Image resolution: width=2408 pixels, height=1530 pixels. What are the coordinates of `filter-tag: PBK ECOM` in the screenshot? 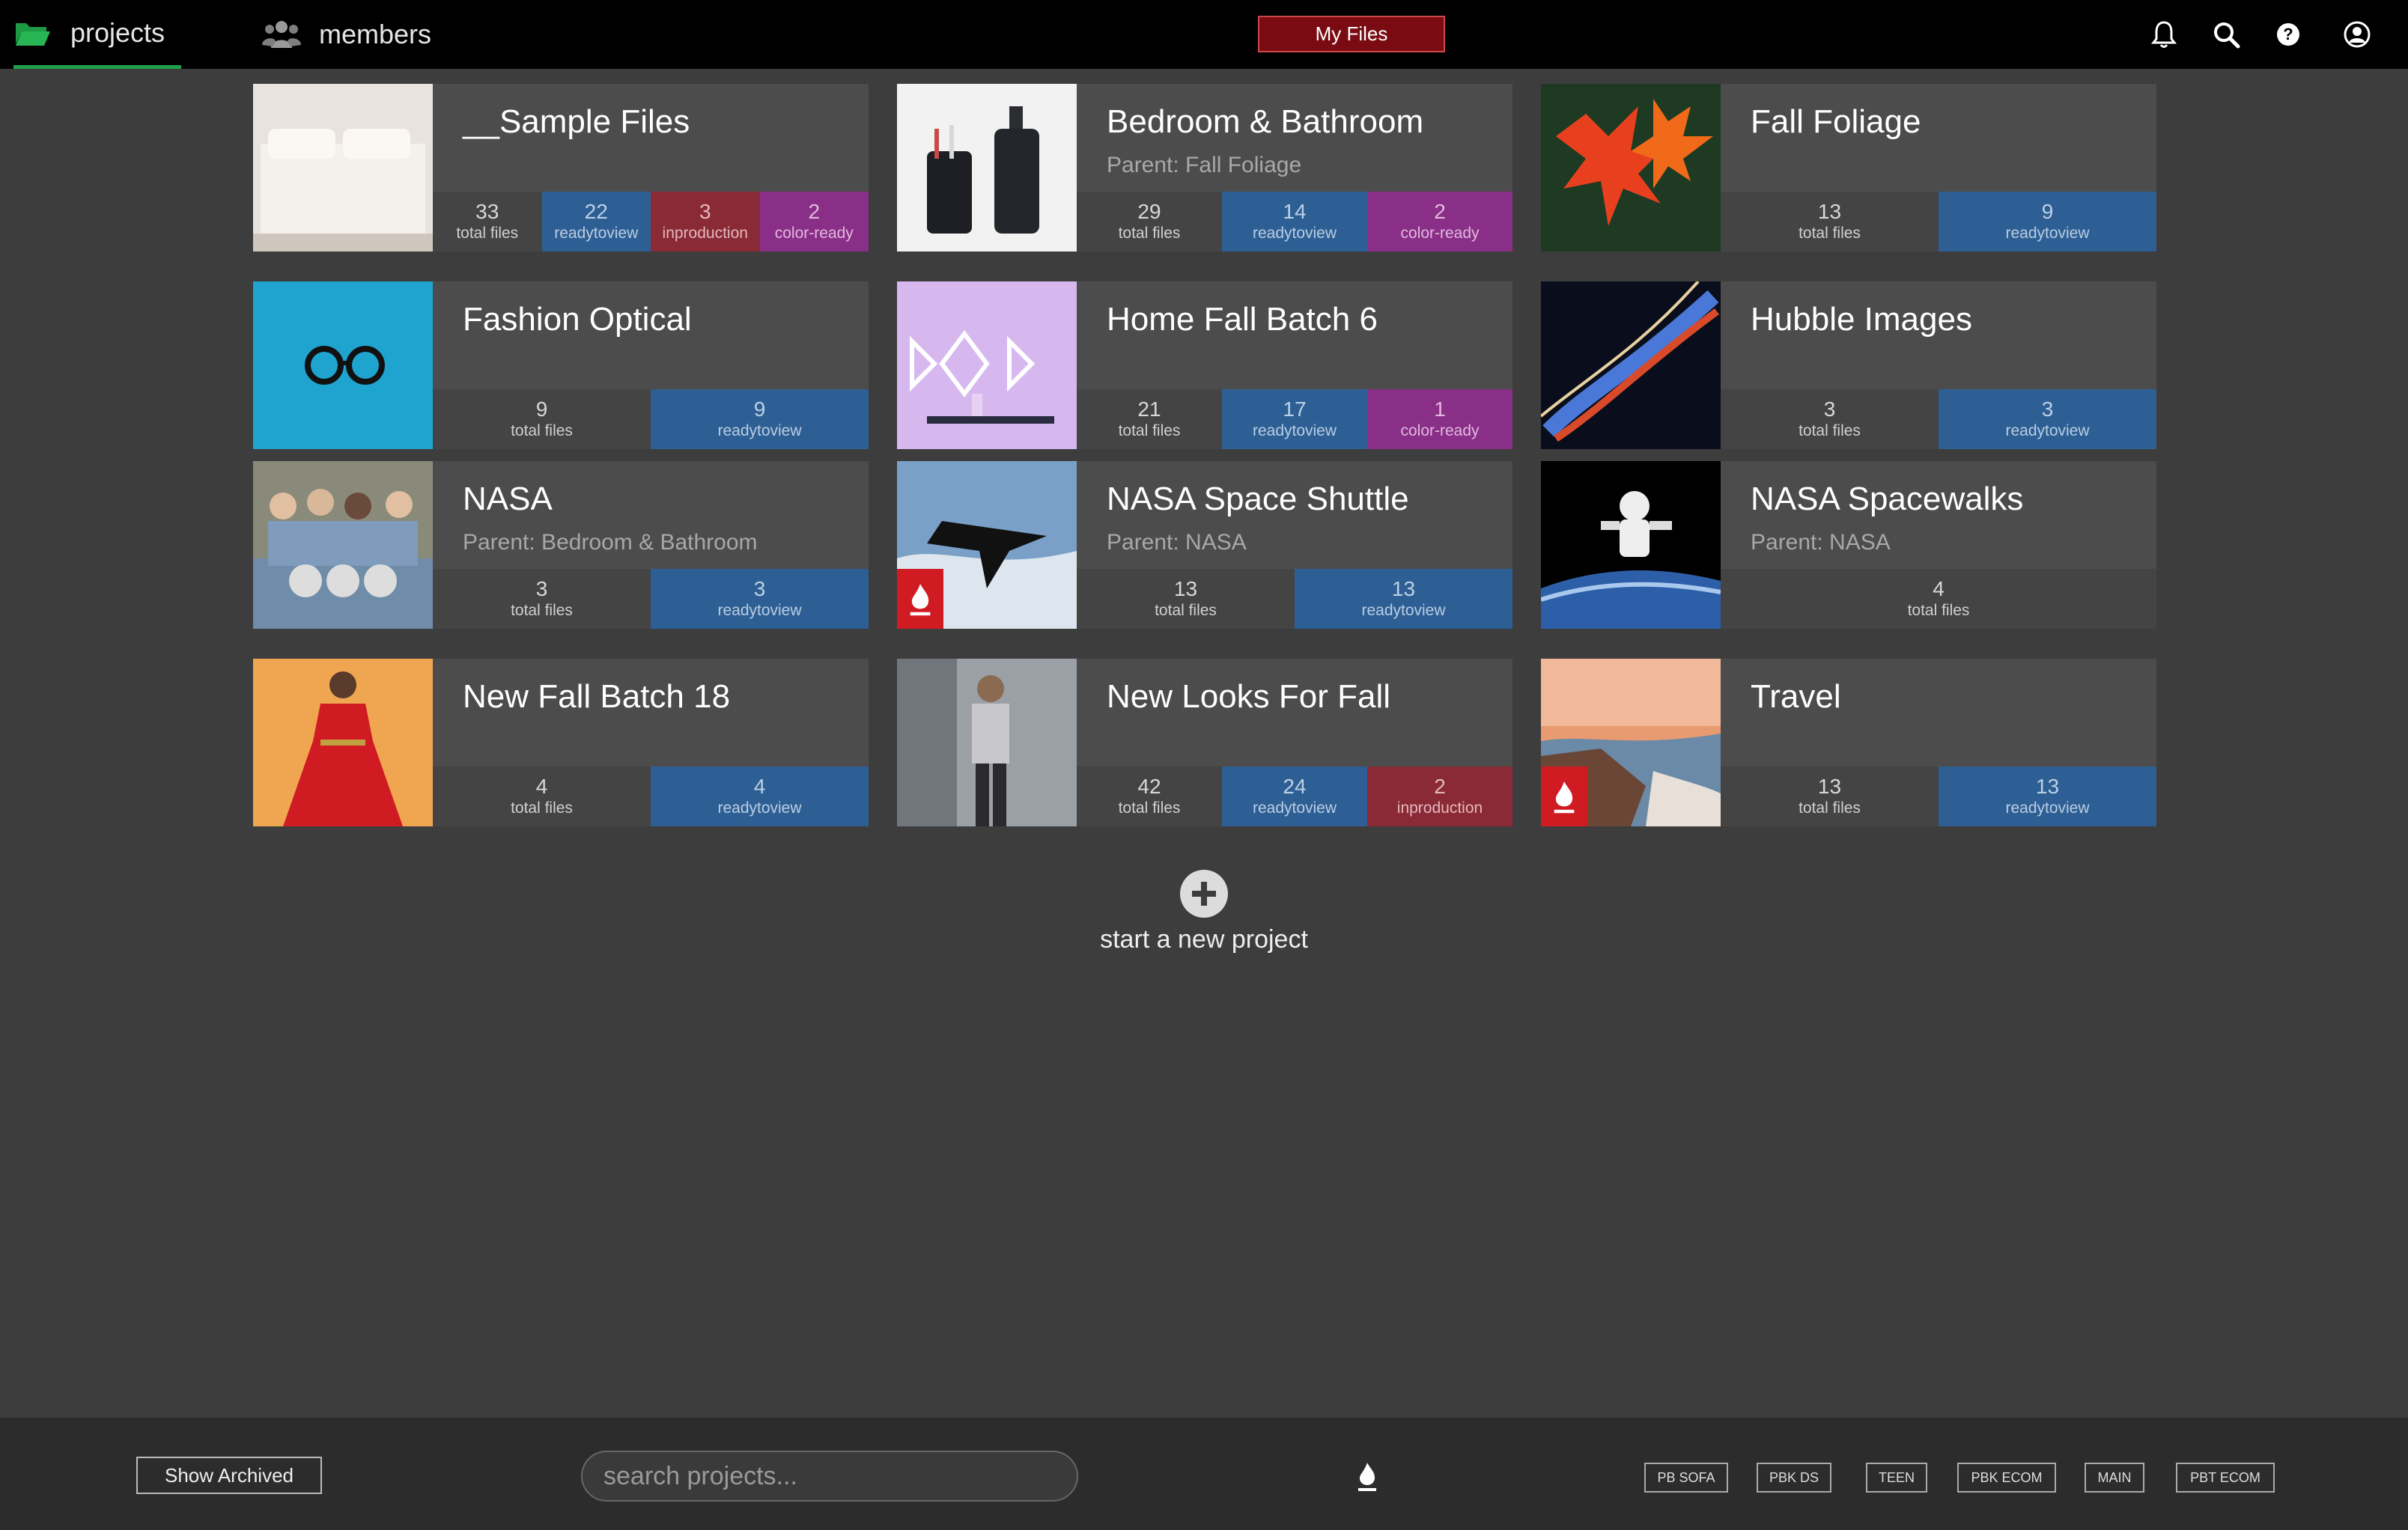 It's located at (2007, 1478).